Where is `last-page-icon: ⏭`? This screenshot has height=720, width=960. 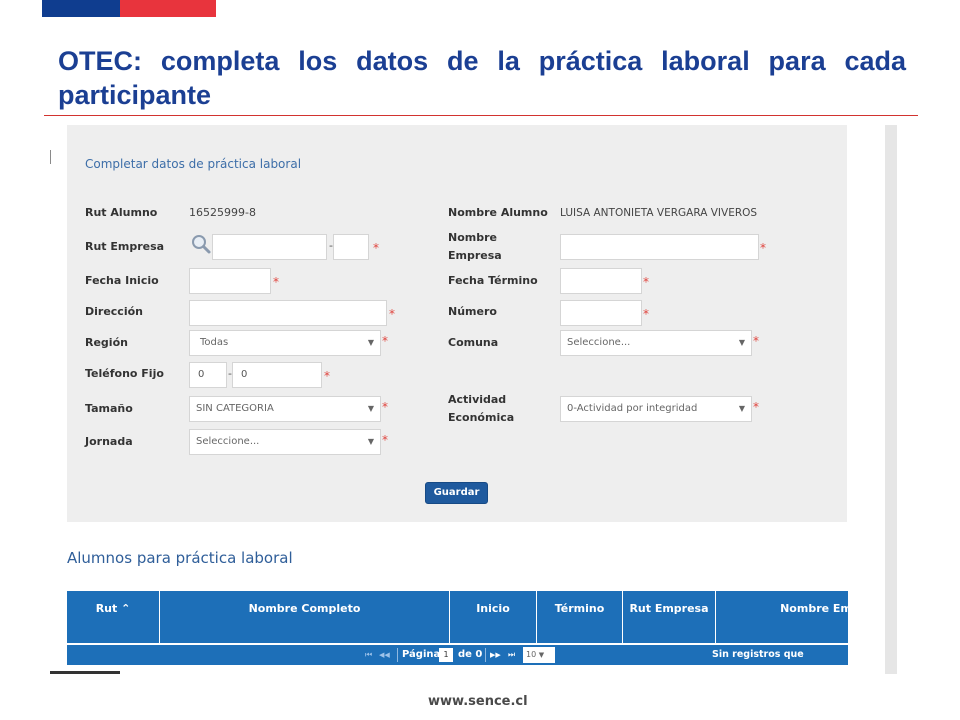
last-page-icon: ⏭ is located at coordinates (511, 655).